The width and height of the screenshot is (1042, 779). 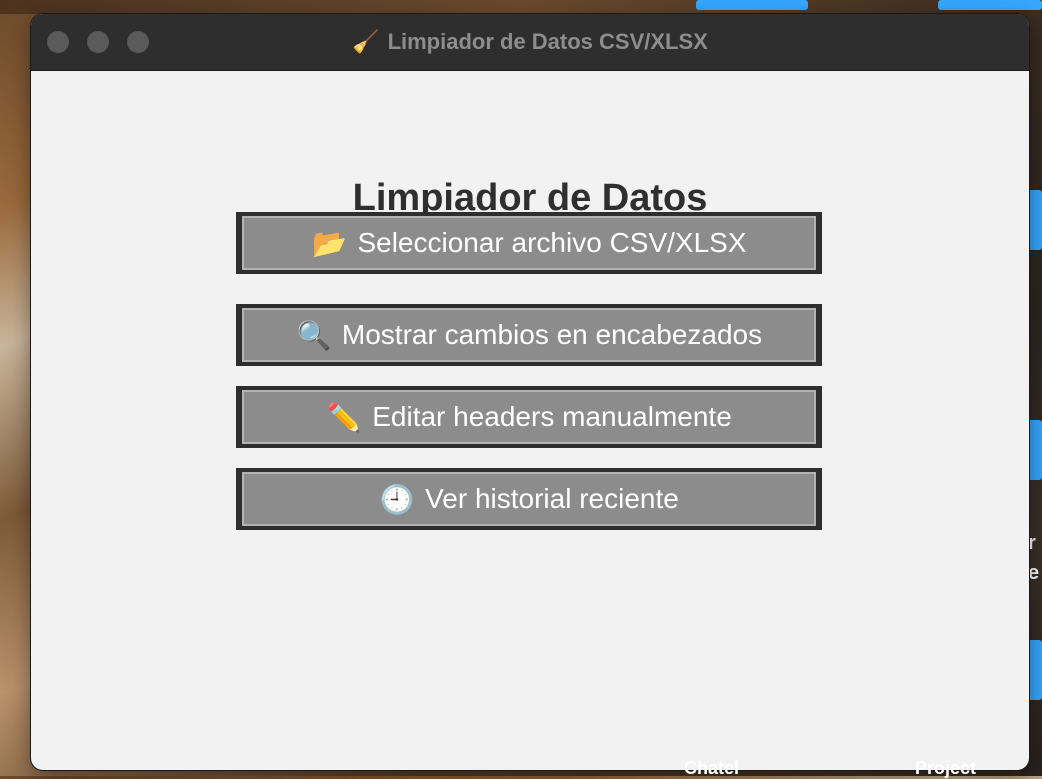 What do you see at coordinates (521, 7) in the screenshot?
I see `desktop-background` at bounding box center [521, 7].